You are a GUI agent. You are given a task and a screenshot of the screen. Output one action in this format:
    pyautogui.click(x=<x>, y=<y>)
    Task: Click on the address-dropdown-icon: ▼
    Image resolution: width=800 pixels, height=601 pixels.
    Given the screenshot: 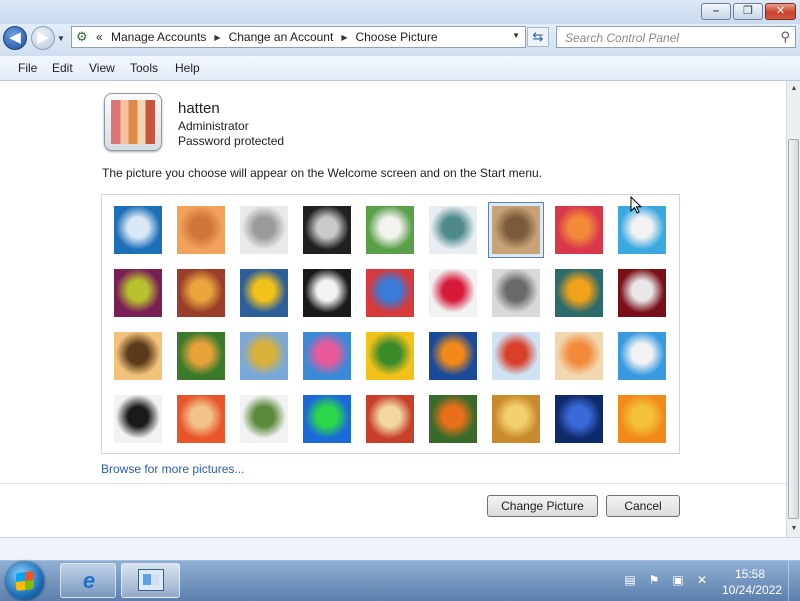 What is the action you would take?
    pyautogui.click(x=516, y=35)
    